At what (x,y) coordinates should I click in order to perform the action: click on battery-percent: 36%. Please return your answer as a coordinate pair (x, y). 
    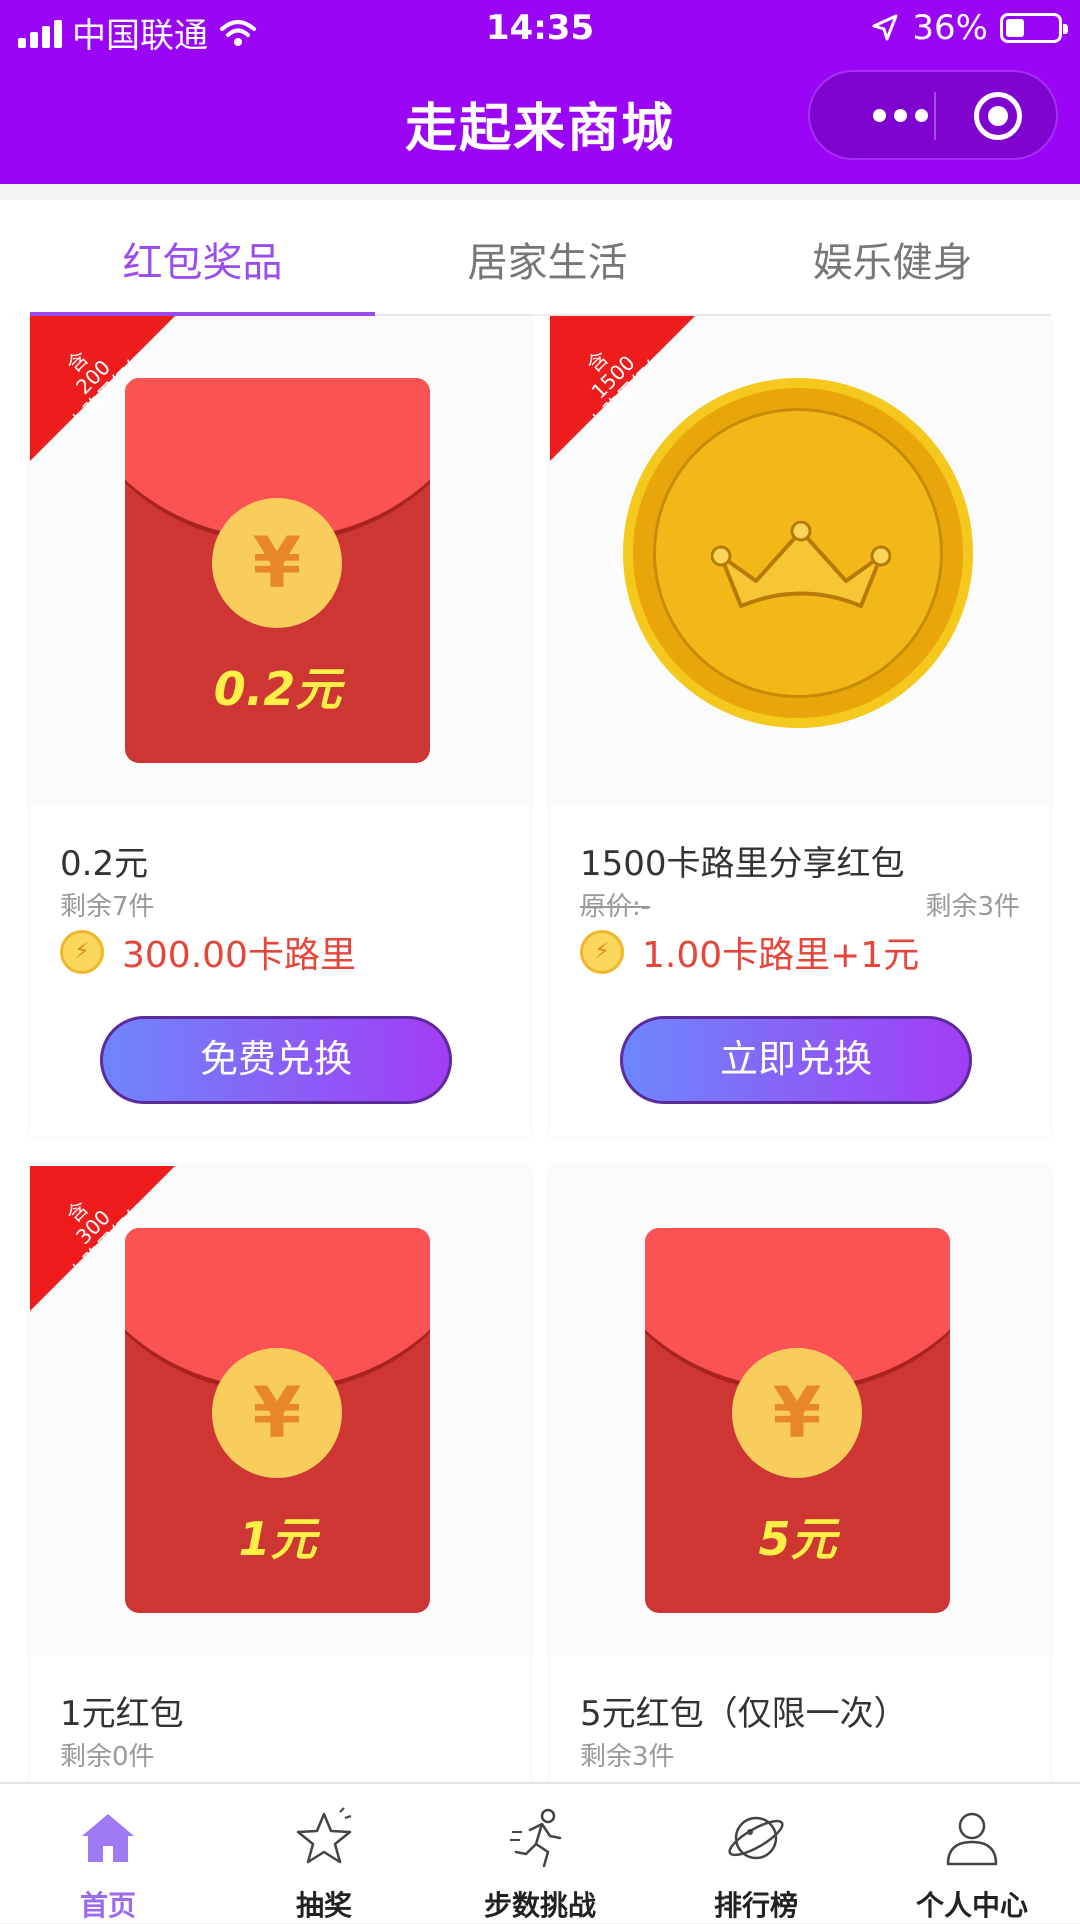
    Looking at the image, I should click on (950, 28).